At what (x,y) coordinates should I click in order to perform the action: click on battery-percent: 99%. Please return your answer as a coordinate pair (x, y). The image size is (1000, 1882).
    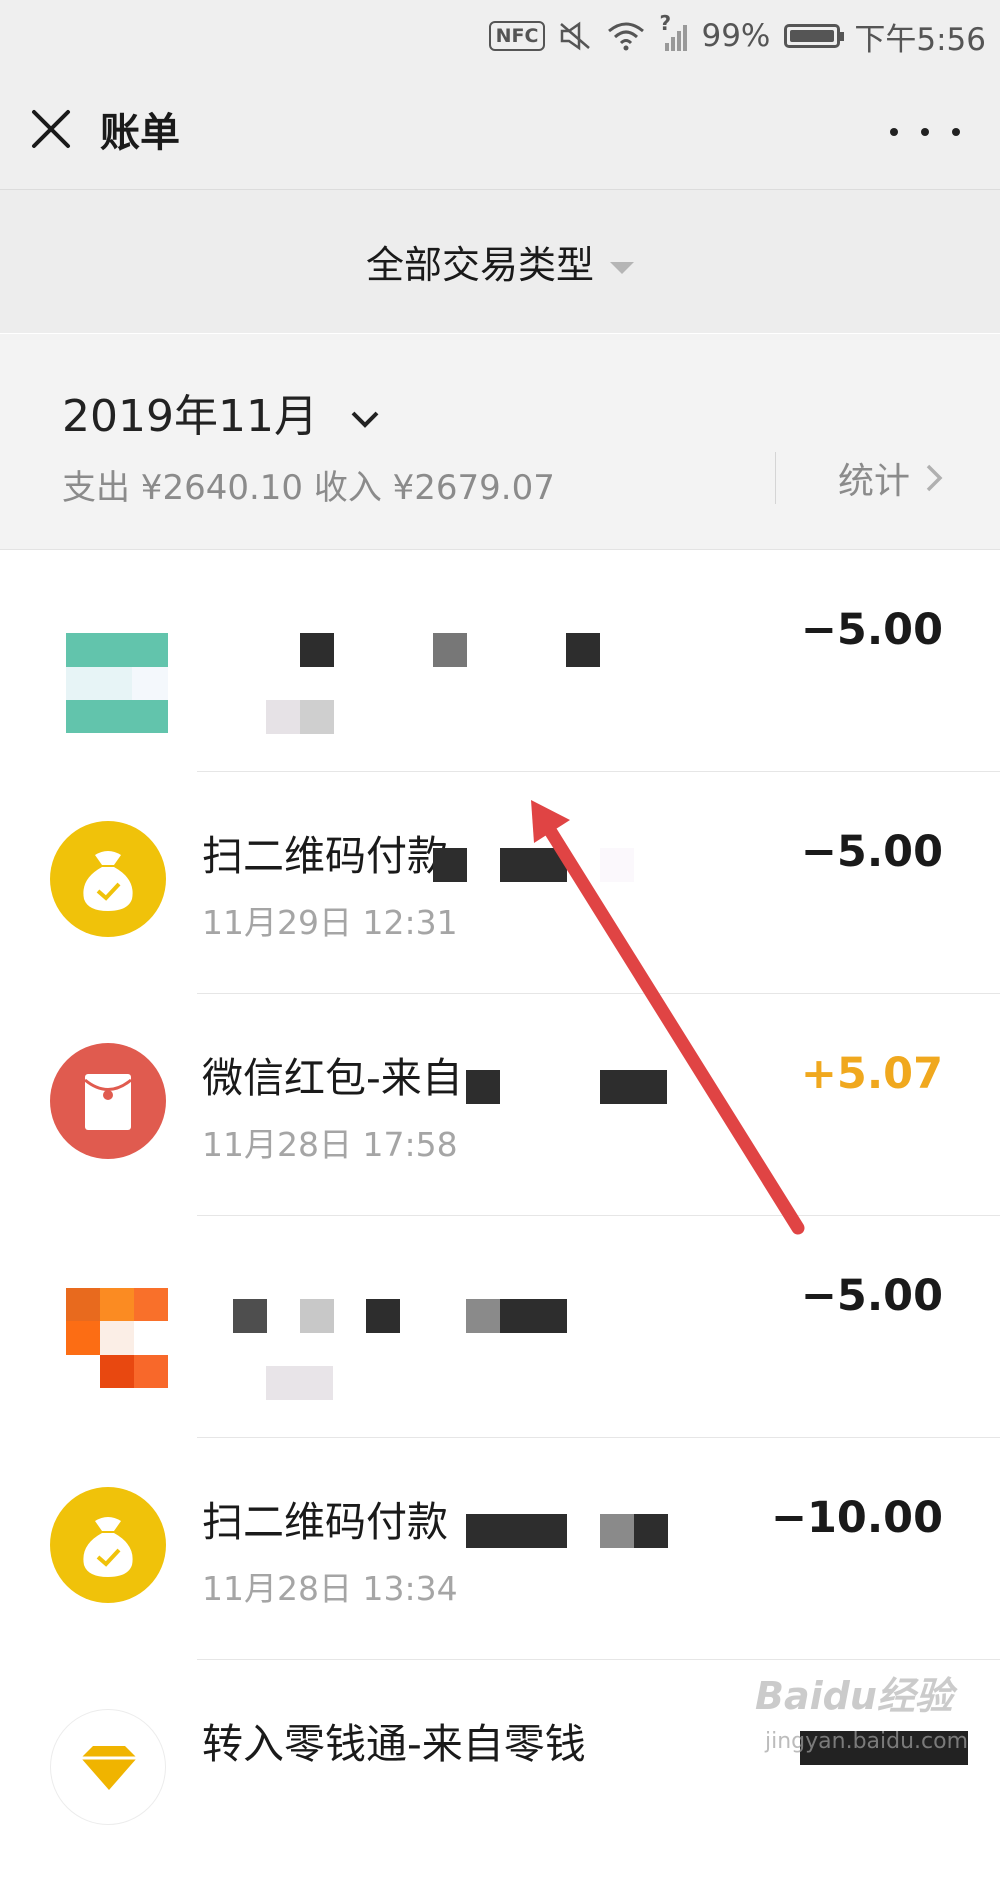
    Looking at the image, I should click on (736, 36).